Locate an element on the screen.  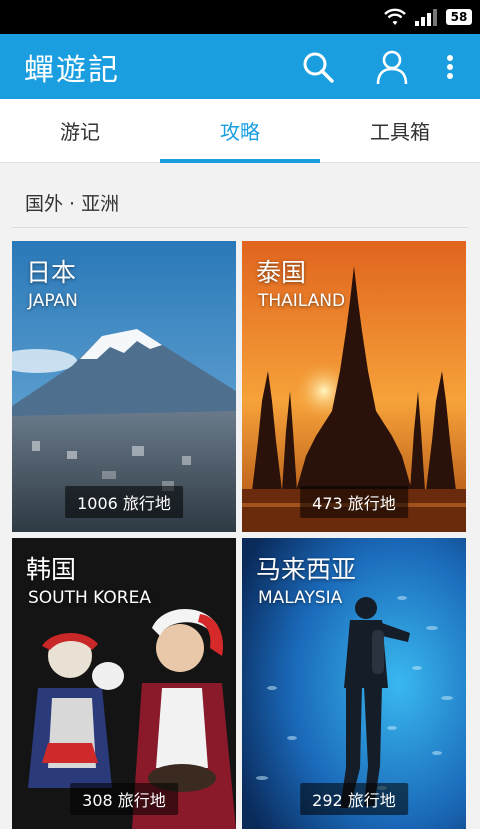
signal-icon is located at coordinates (426, 17).